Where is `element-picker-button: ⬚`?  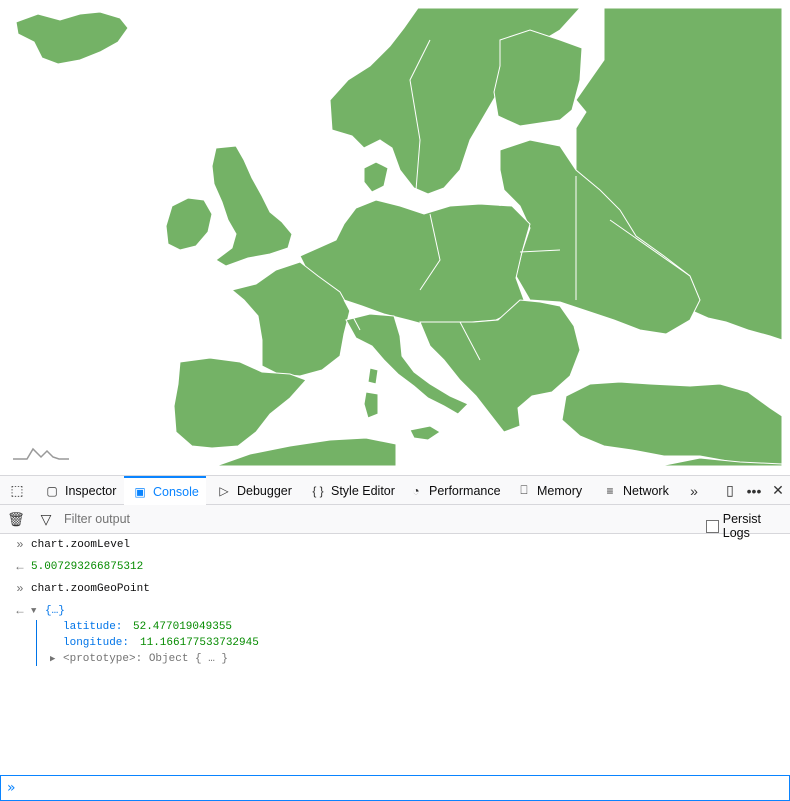
element-picker-button: ⬚ is located at coordinates (17, 490).